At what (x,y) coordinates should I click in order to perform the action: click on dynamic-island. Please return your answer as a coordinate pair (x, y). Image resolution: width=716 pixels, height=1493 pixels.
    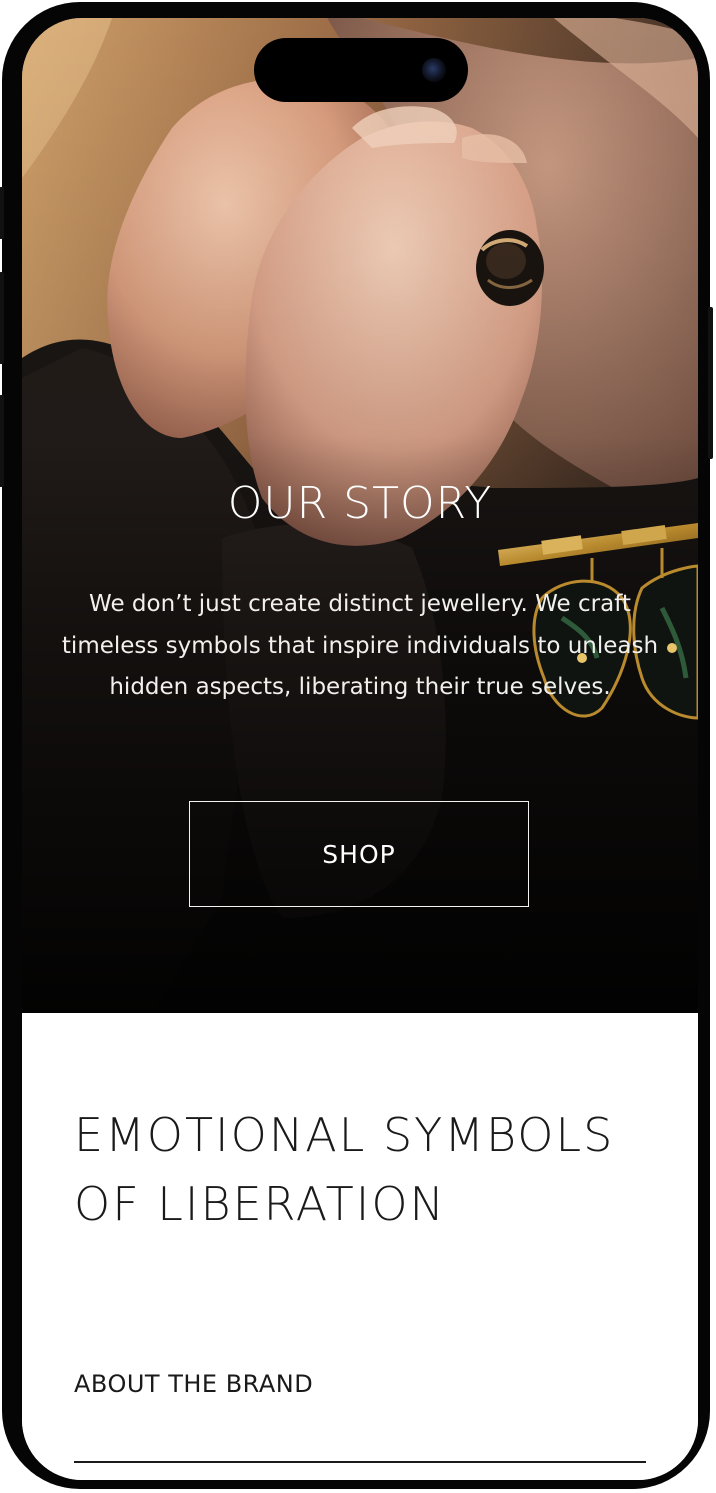
    Looking at the image, I should click on (361, 70).